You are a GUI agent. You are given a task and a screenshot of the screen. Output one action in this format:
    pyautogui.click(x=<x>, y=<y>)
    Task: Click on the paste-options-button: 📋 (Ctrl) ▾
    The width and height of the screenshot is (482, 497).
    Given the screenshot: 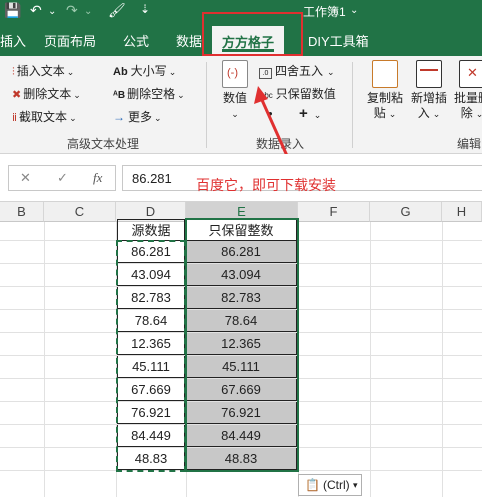 What is the action you would take?
    pyautogui.click(x=330, y=485)
    